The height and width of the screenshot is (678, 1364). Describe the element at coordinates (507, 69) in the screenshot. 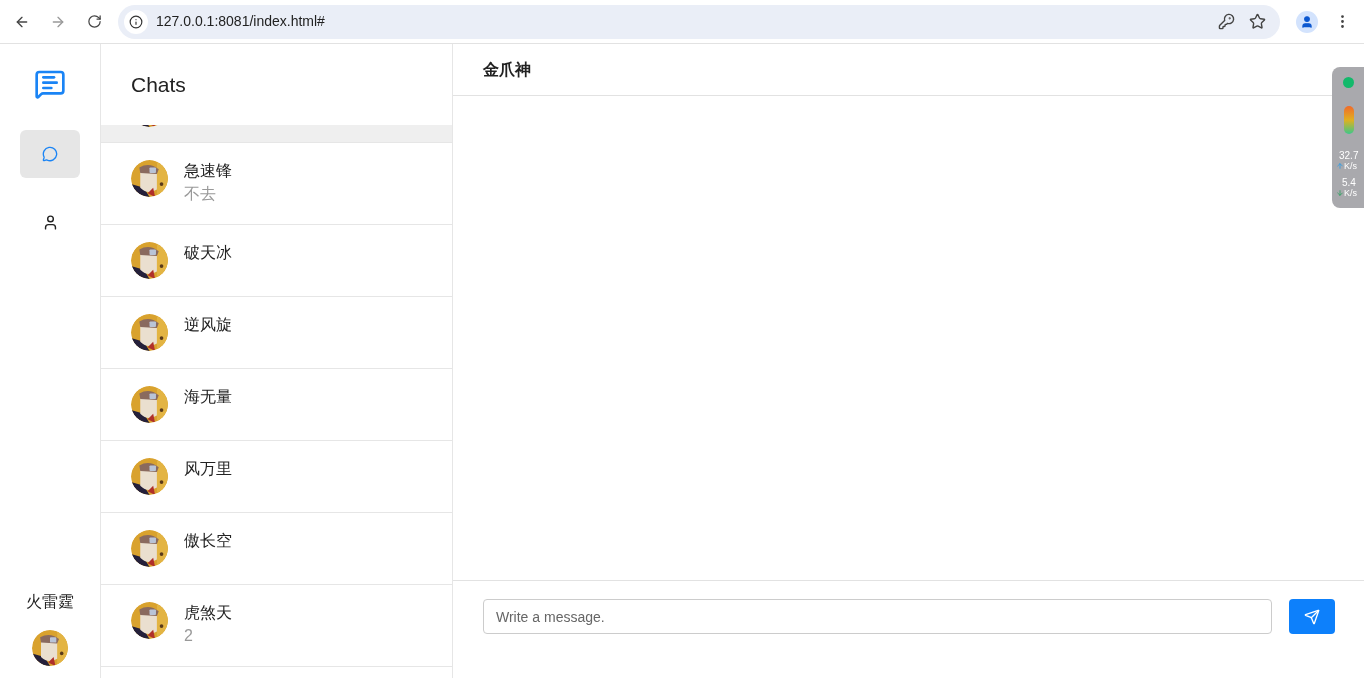

I see `conversation-title: 金爪神` at that location.